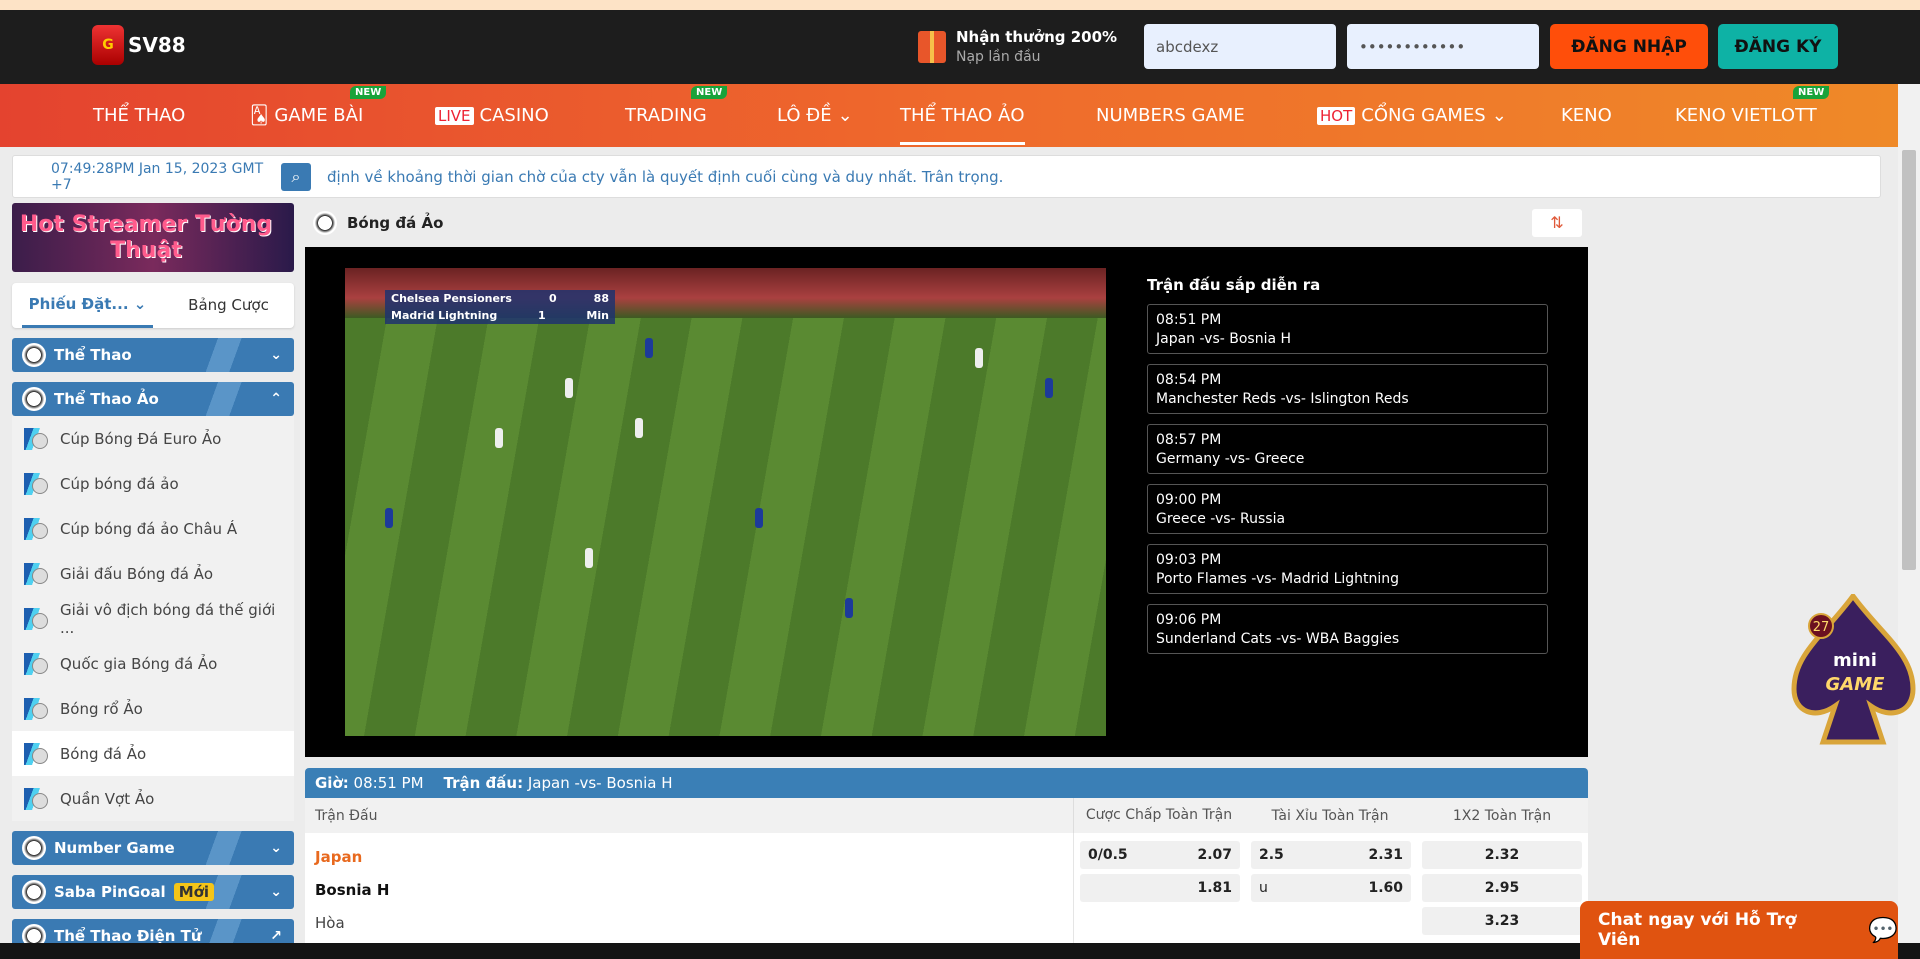 The image size is (1920, 959). Describe the element at coordinates (946, 857) in the screenshot. I see `table-row: Japan 0/0.5 2.07 2.5 2.31 2.32` at that location.